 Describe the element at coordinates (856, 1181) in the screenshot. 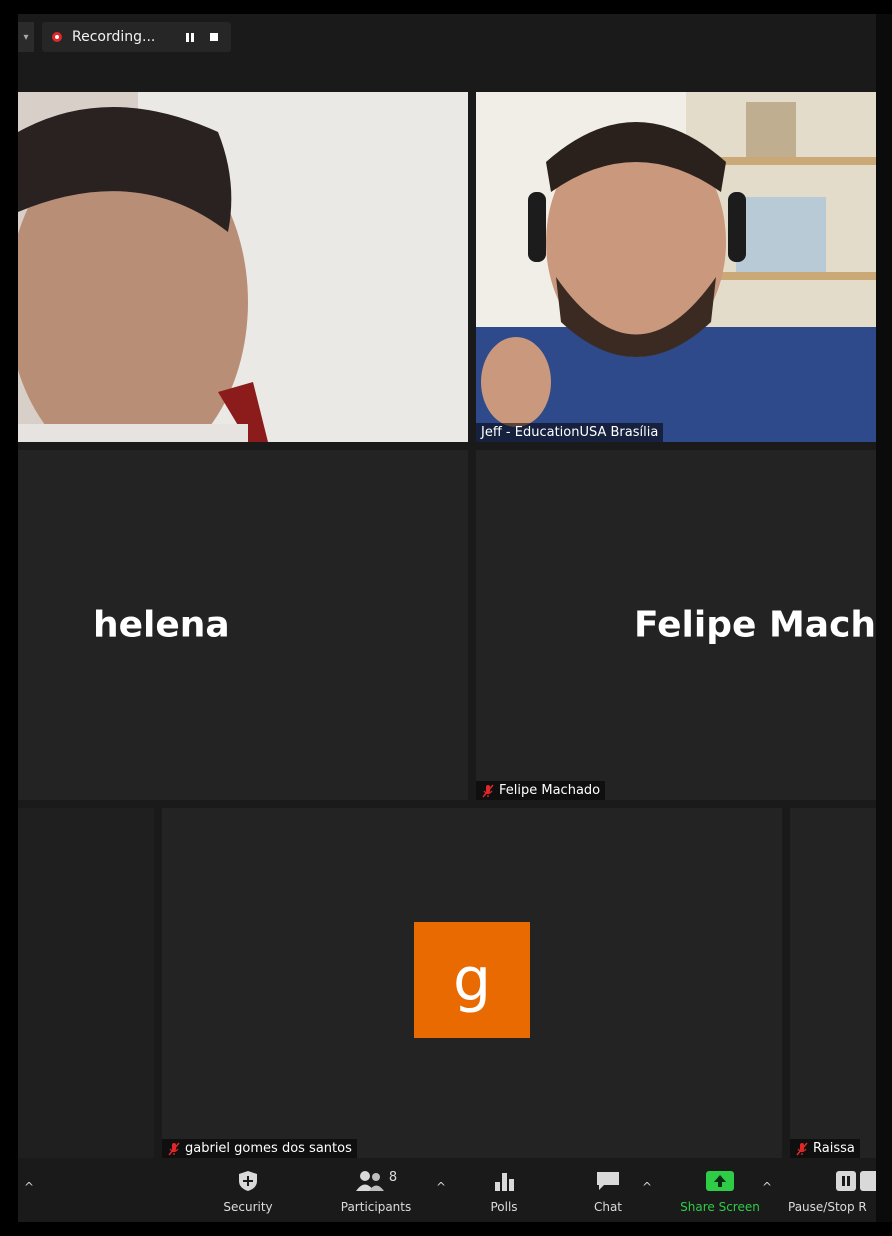

I see `pause-stop-icon` at that location.